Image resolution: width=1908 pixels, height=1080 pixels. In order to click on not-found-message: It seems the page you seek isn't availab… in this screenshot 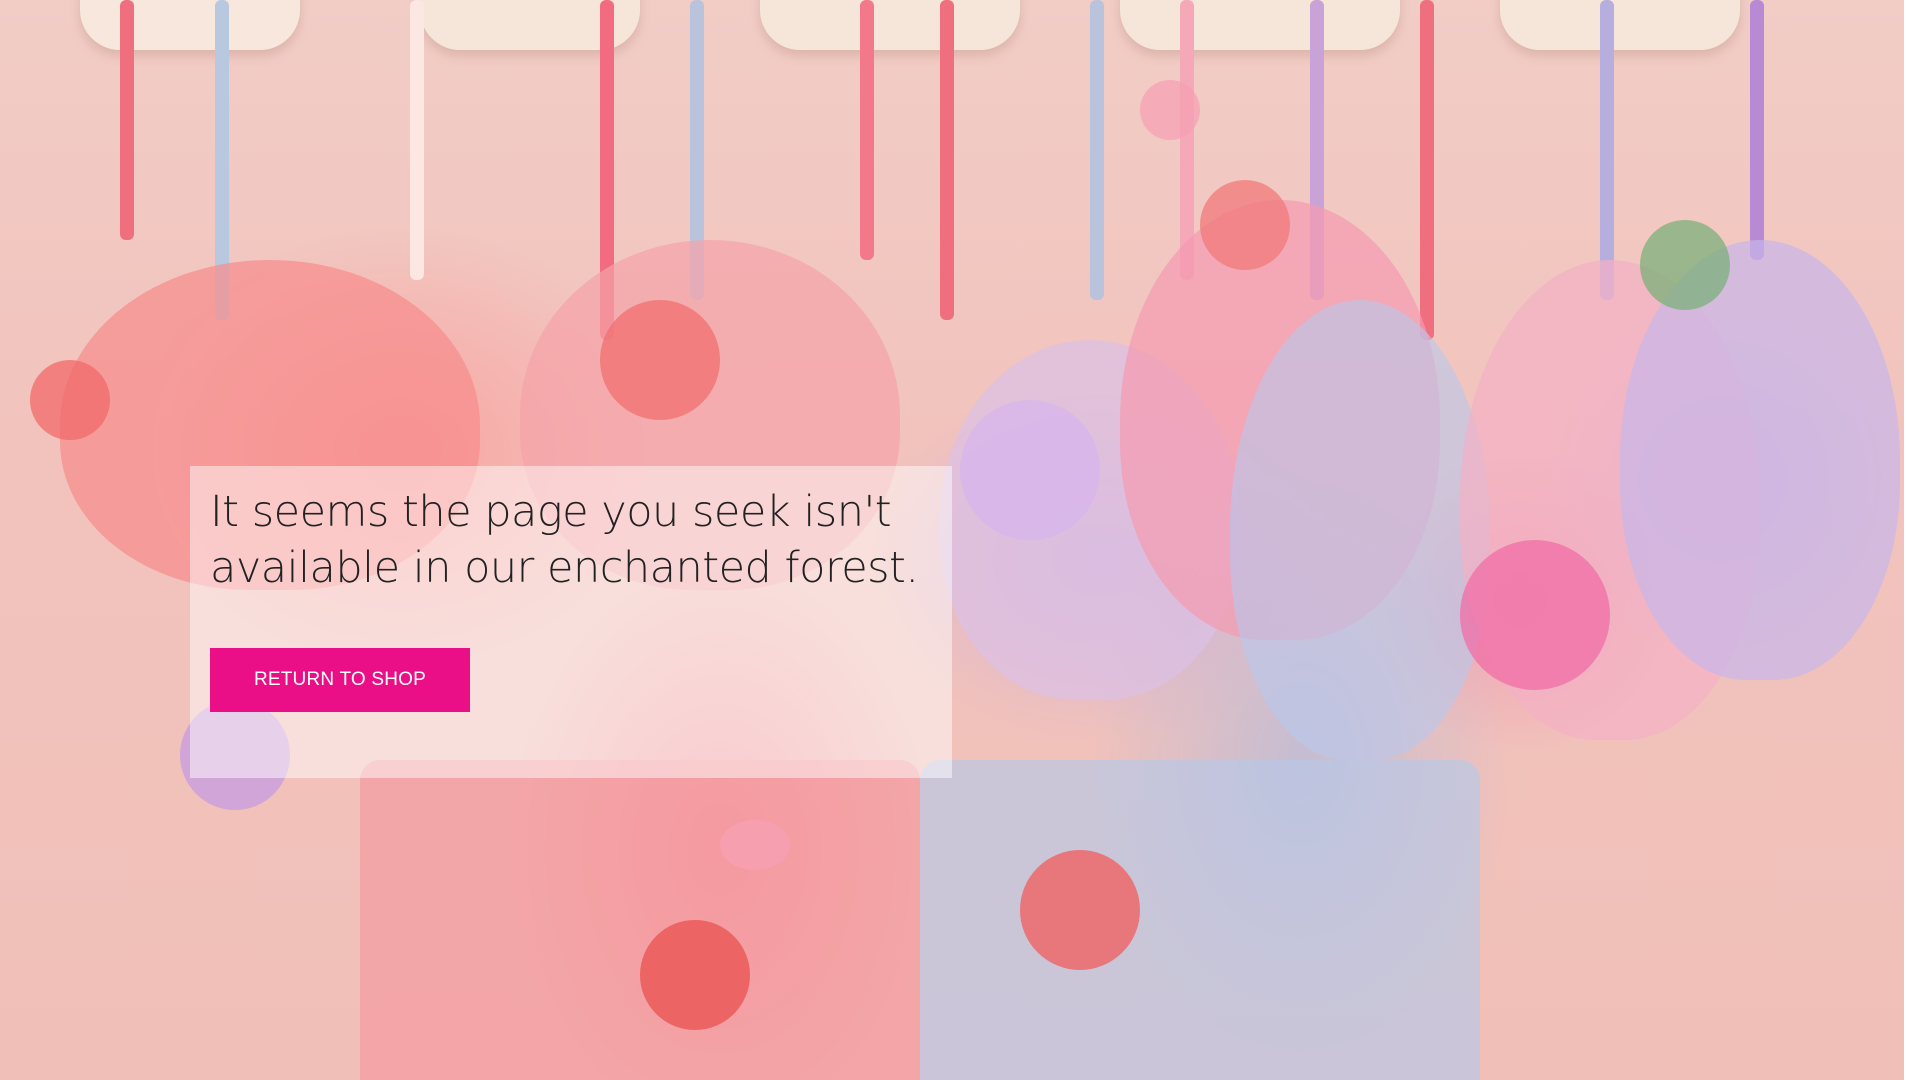, I will do `click(564, 540)`.